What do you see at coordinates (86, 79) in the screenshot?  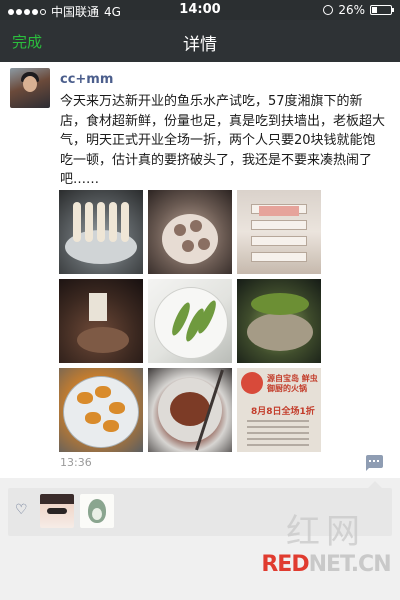 I see `author-name: cc+mm` at bounding box center [86, 79].